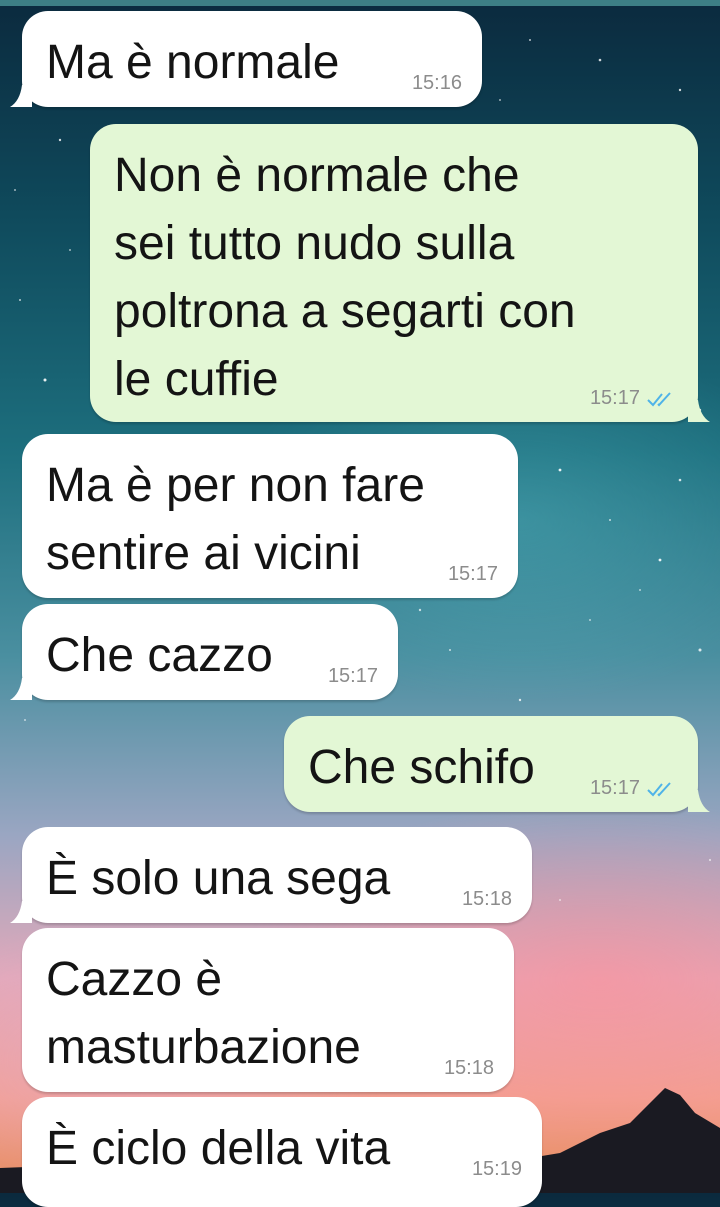  What do you see at coordinates (203, 1013) in the screenshot?
I see `message-text: Cazzo è masturbazione` at bounding box center [203, 1013].